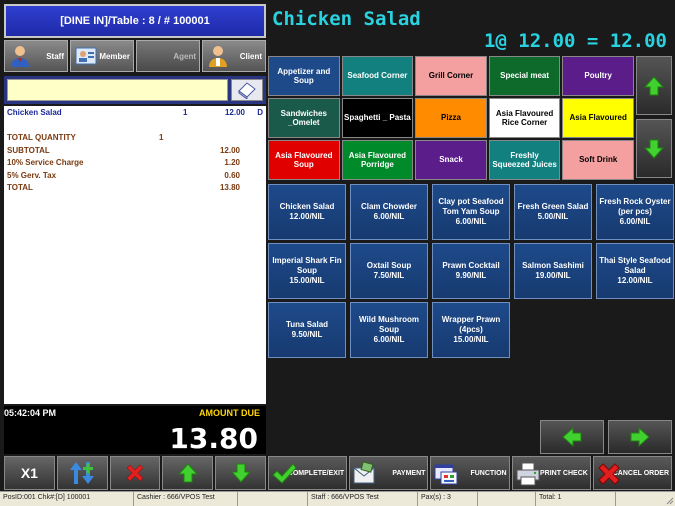  Describe the element at coordinates (451, 118) in the screenshot. I see `category-button: Pizza` at that location.